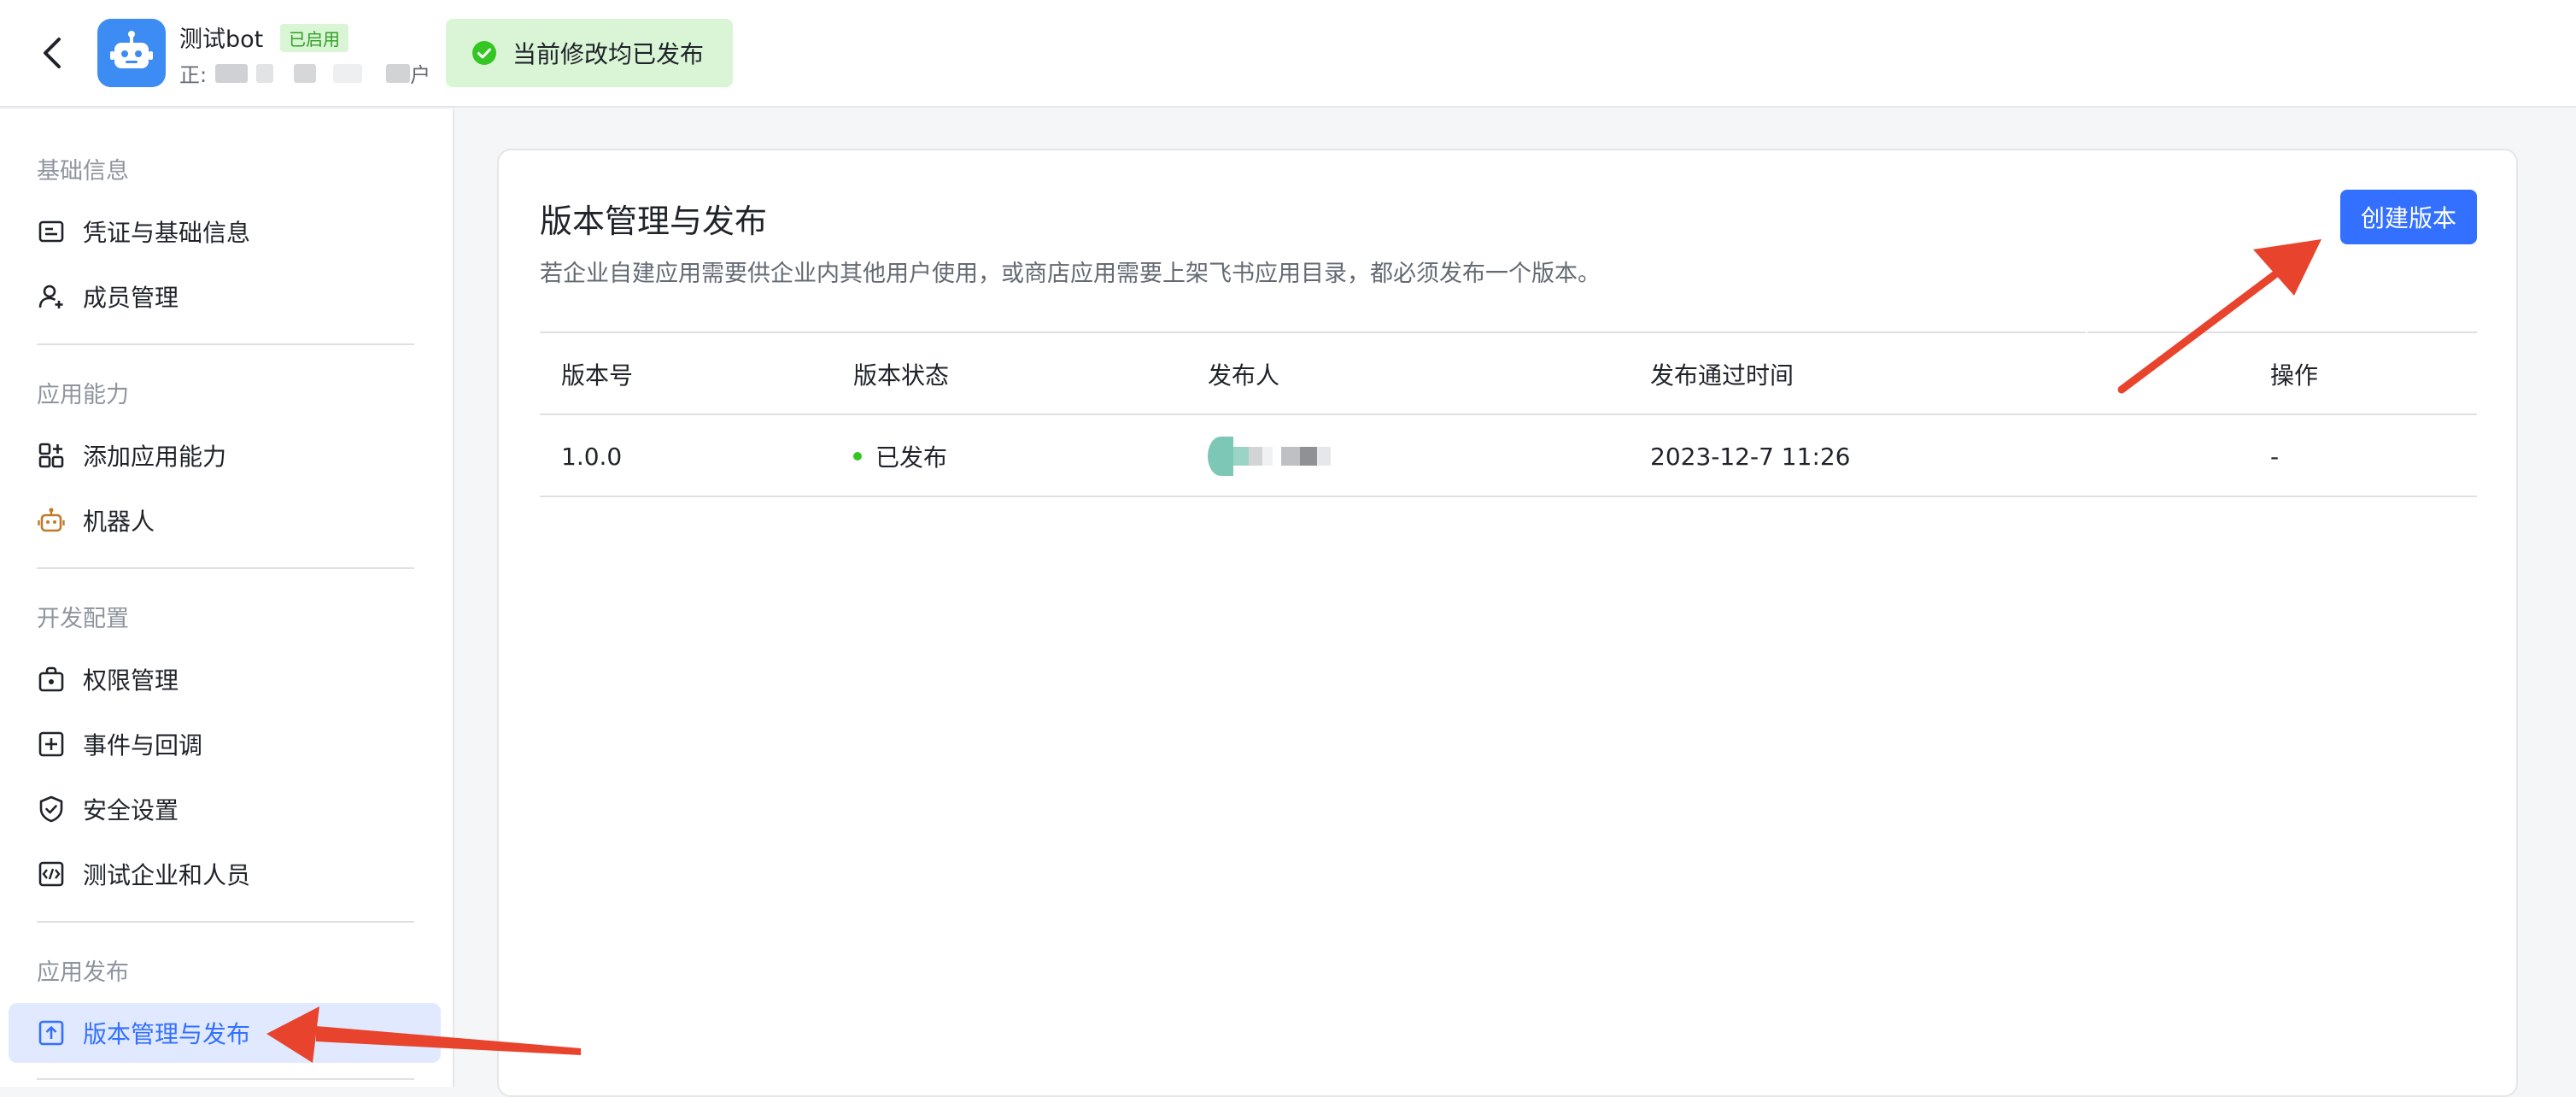  What do you see at coordinates (83, 619) in the screenshot?
I see `sidebar-group-dev-config: 开发配置` at bounding box center [83, 619].